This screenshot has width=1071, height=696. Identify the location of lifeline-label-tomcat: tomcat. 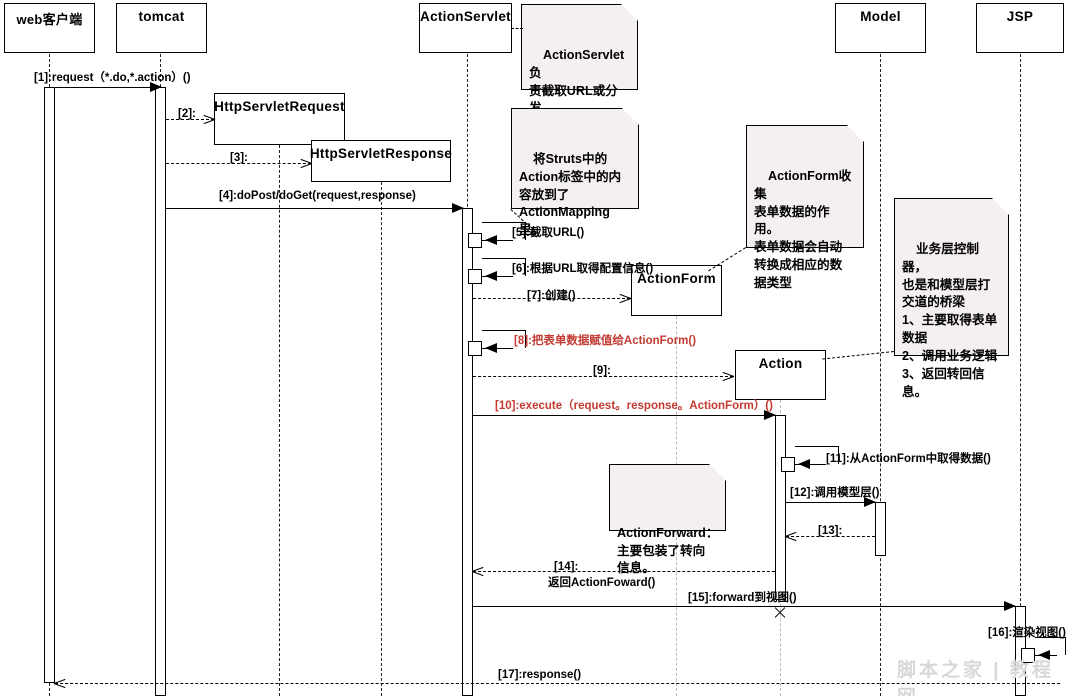
(161, 16).